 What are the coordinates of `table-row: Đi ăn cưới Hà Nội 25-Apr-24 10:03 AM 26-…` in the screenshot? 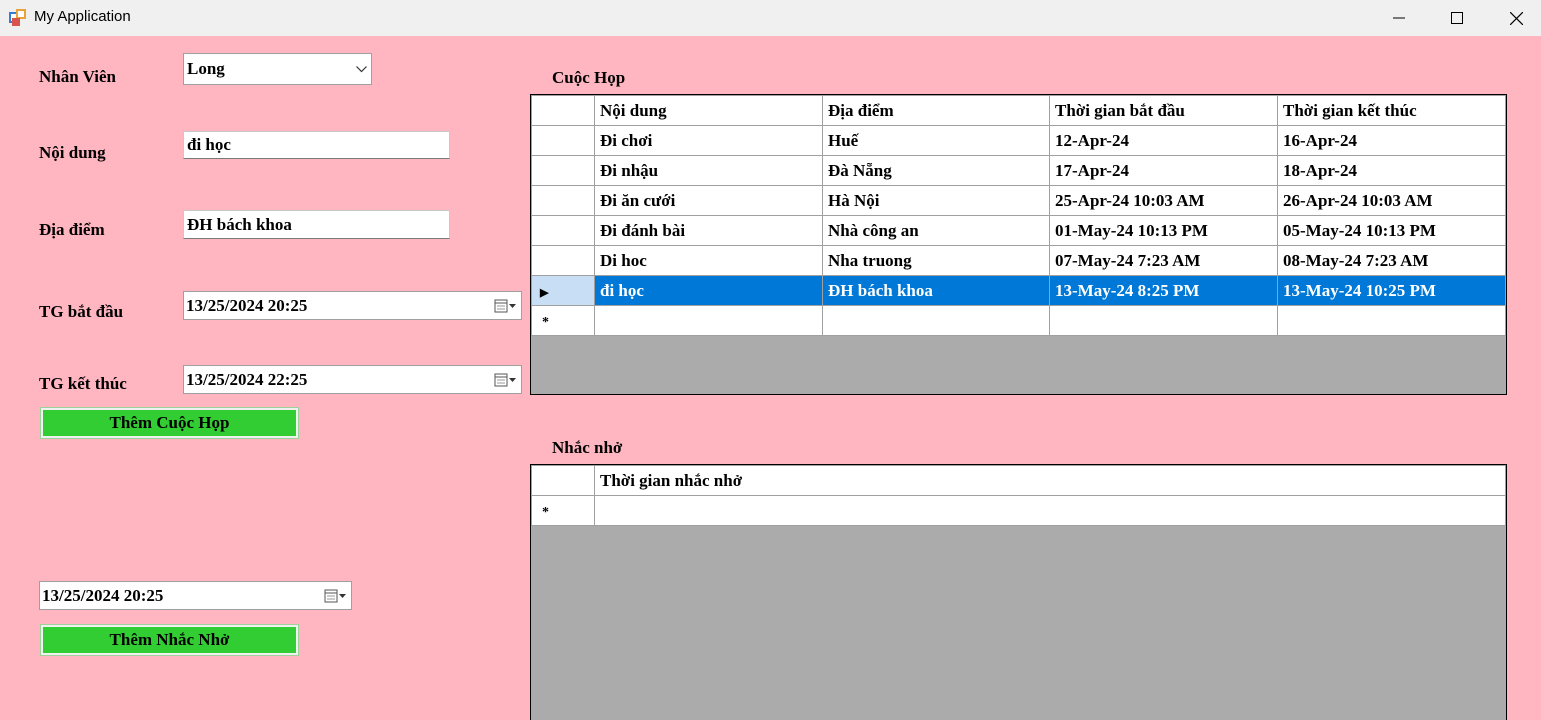 It's located at (1018, 200).